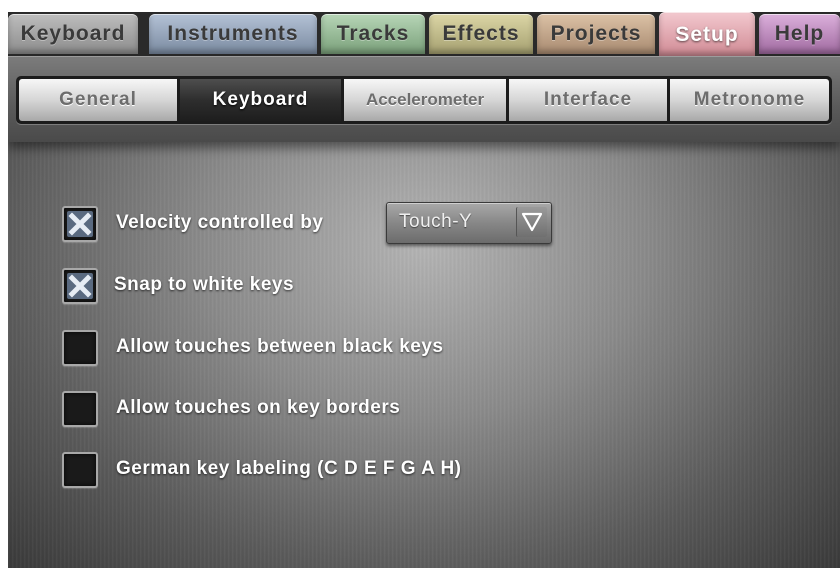 The width and height of the screenshot is (840, 570). I want to click on tab-setup: Setup, so click(707, 34).